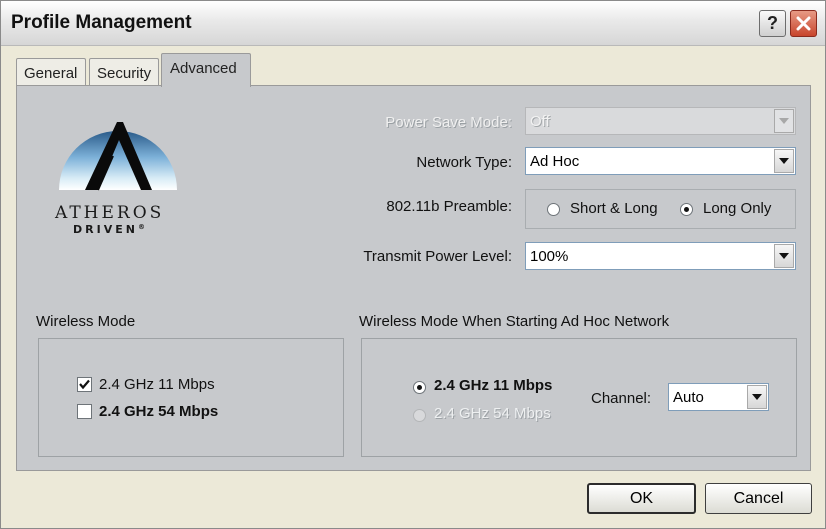  I want to click on transmit-power-value: 100%, so click(549, 256).